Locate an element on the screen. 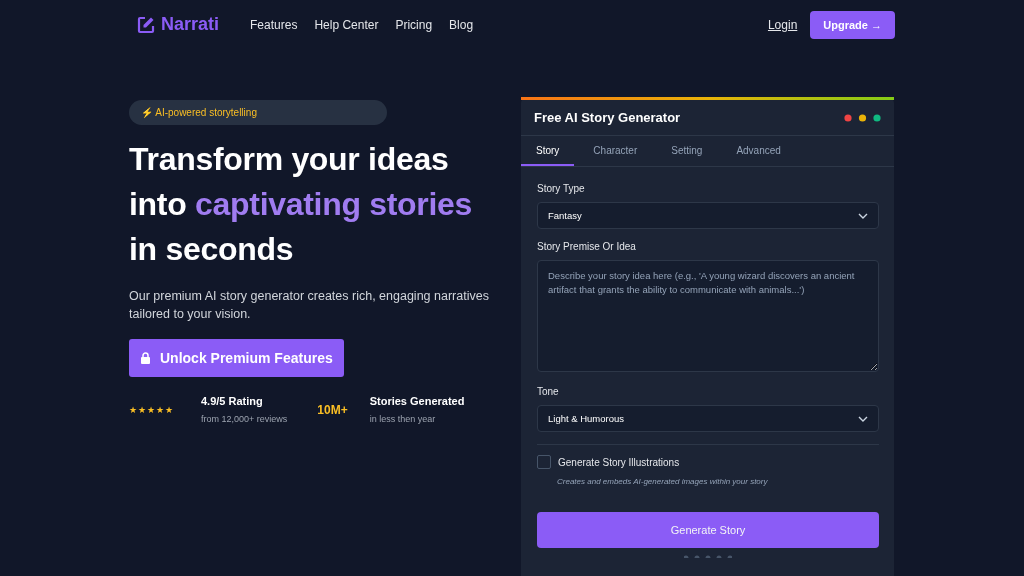 The image size is (1024, 576). field-label: Tone is located at coordinates (548, 391).